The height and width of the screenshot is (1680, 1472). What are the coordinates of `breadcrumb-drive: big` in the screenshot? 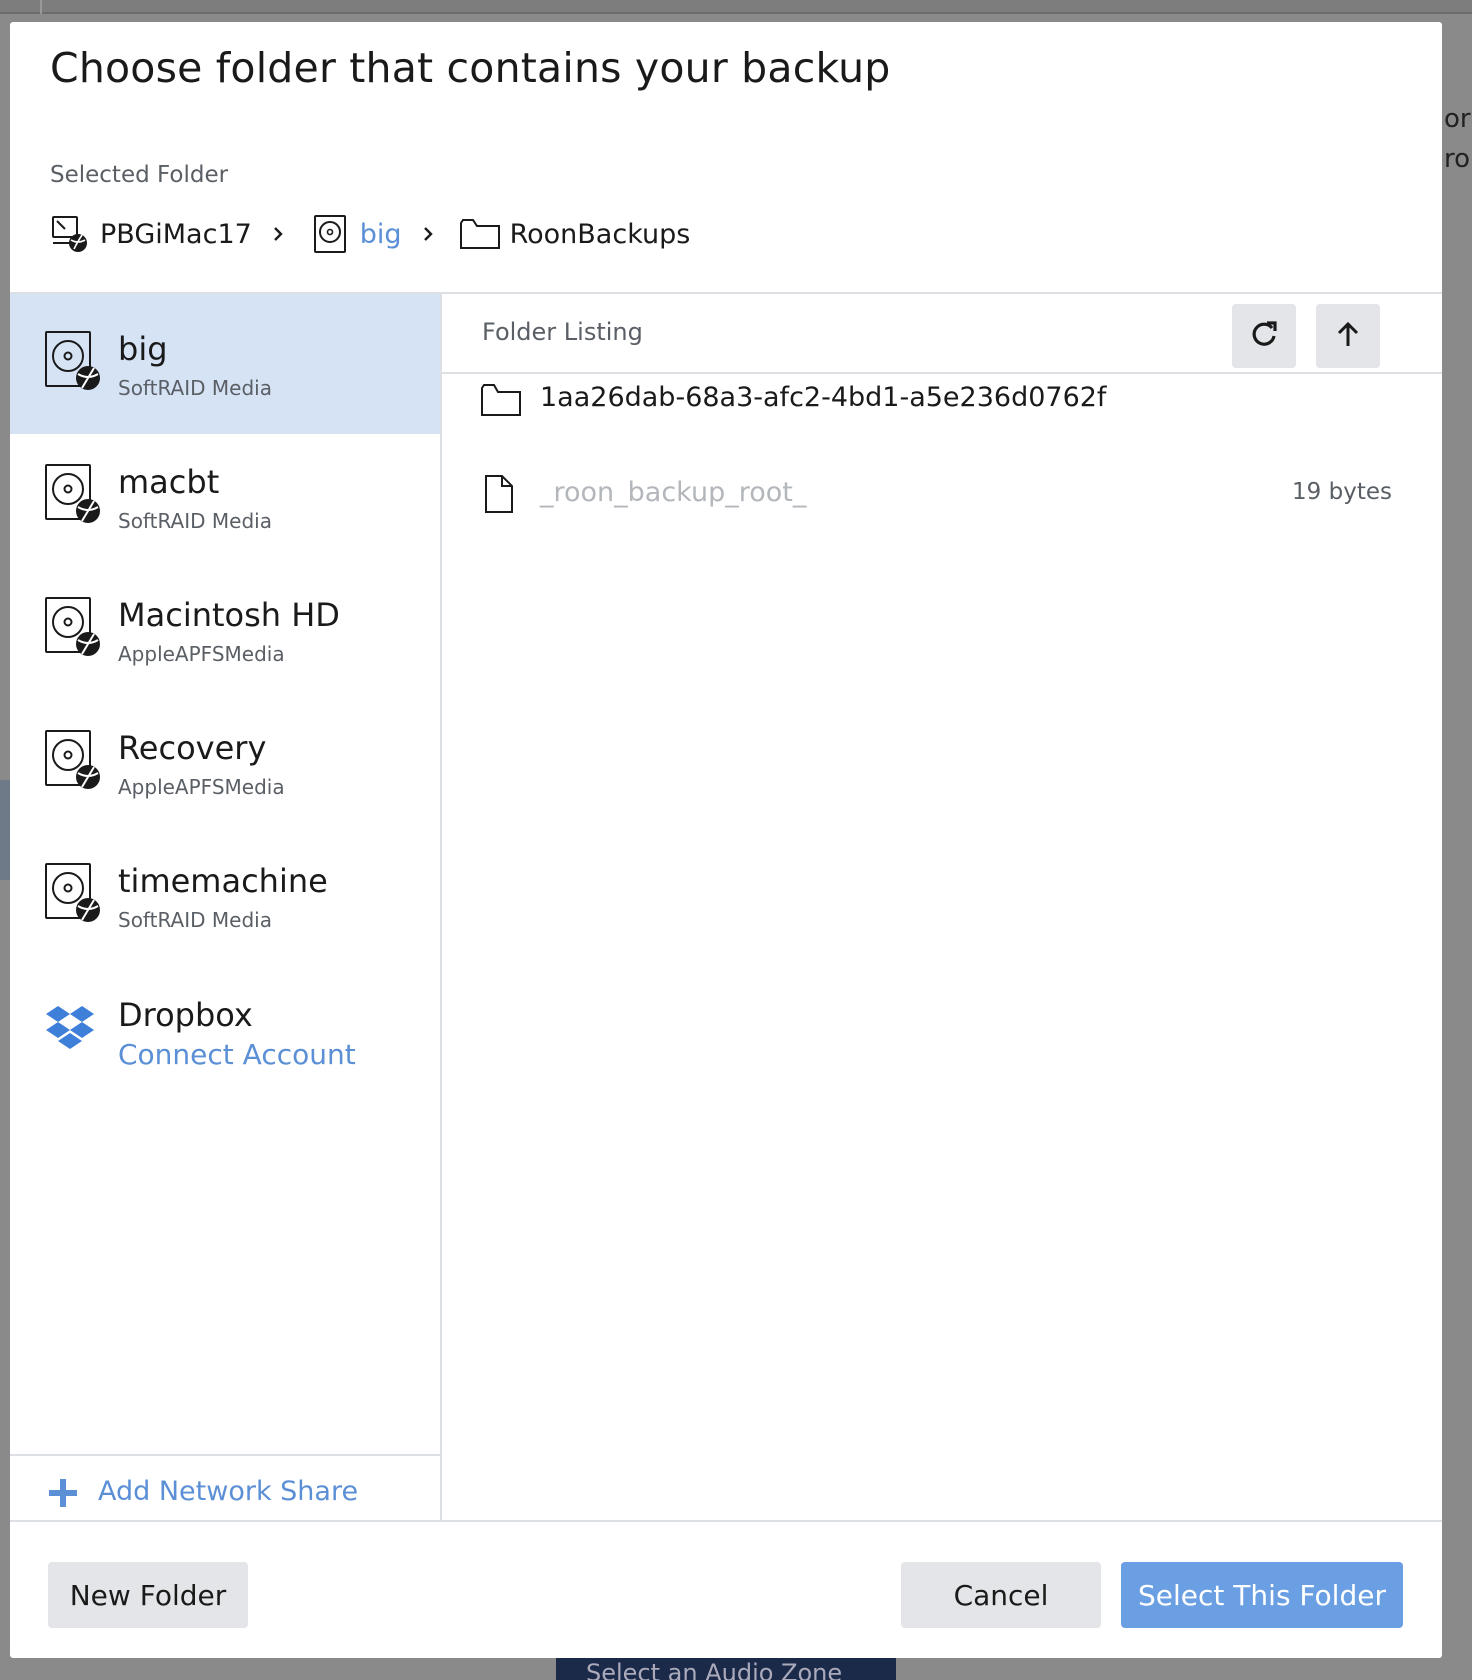 It's located at (355, 234).